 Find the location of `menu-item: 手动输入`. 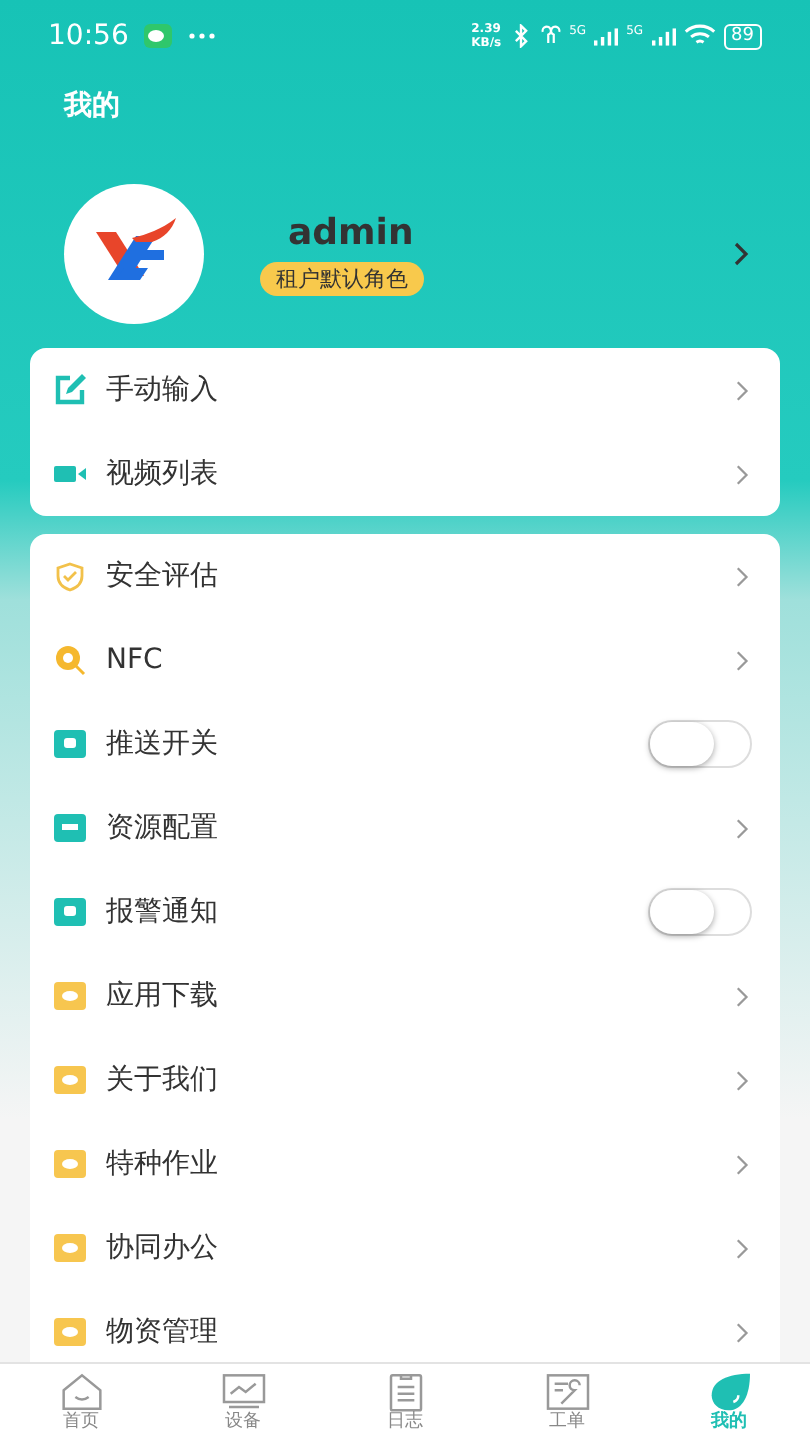

menu-item: 手动输入 is located at coordinates (405, 390).